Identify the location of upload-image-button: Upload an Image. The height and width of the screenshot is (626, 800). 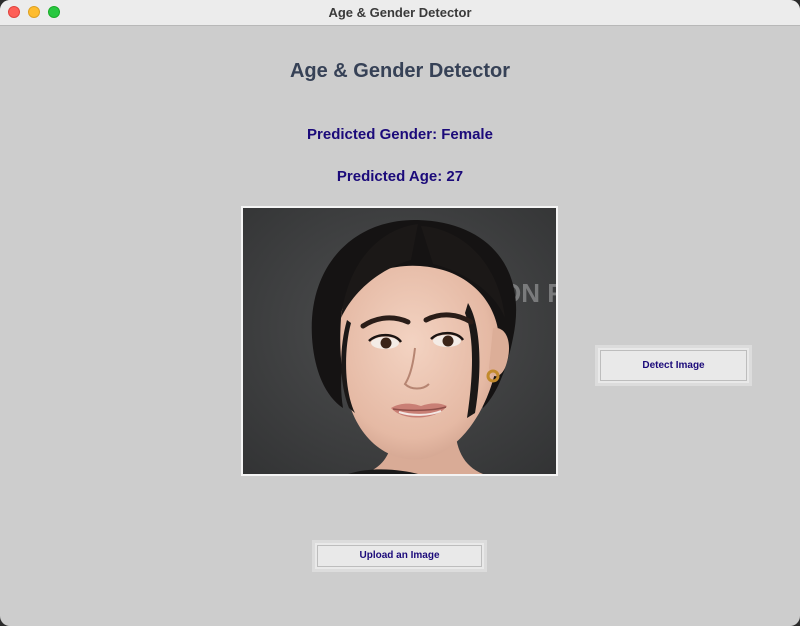
(399, 556).